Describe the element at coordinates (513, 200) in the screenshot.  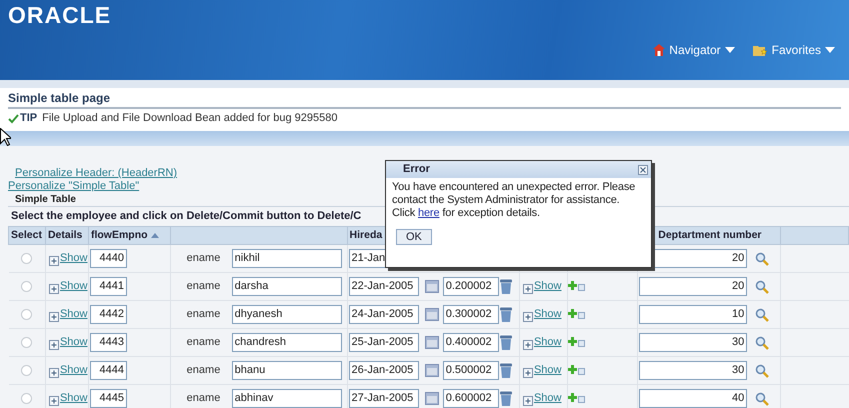
I see `error-message: You have encountered an unexpected error. Please contact the System Administrator for assistance. Click here for exception details.` at that location.